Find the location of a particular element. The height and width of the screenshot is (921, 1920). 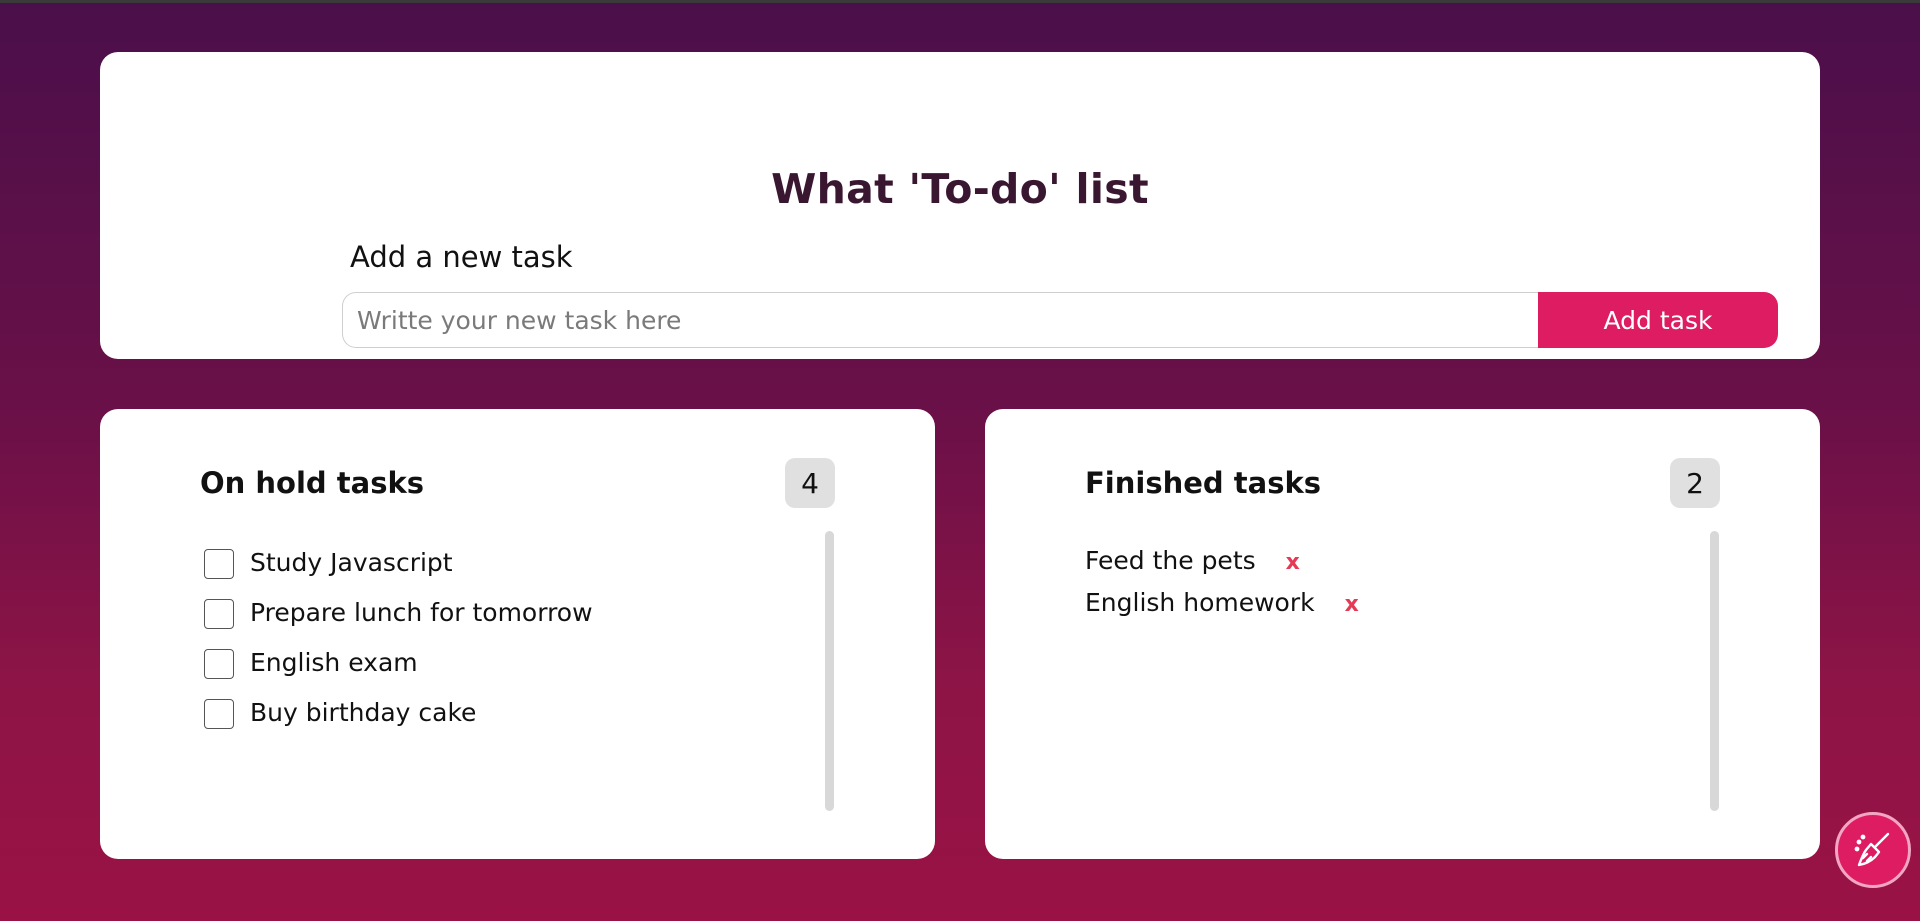

add-task-form: Add task is located at coordinates (1060, 320).